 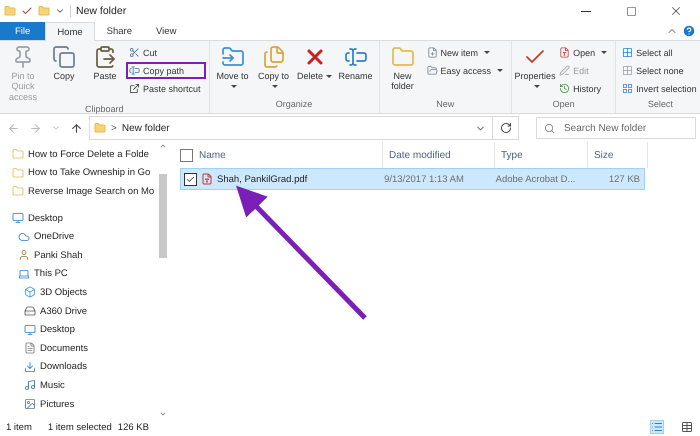 What do you see at coordinates (628, 70) in the screenshot?
I see `select-none-icon` at bounding box center [628, 70].